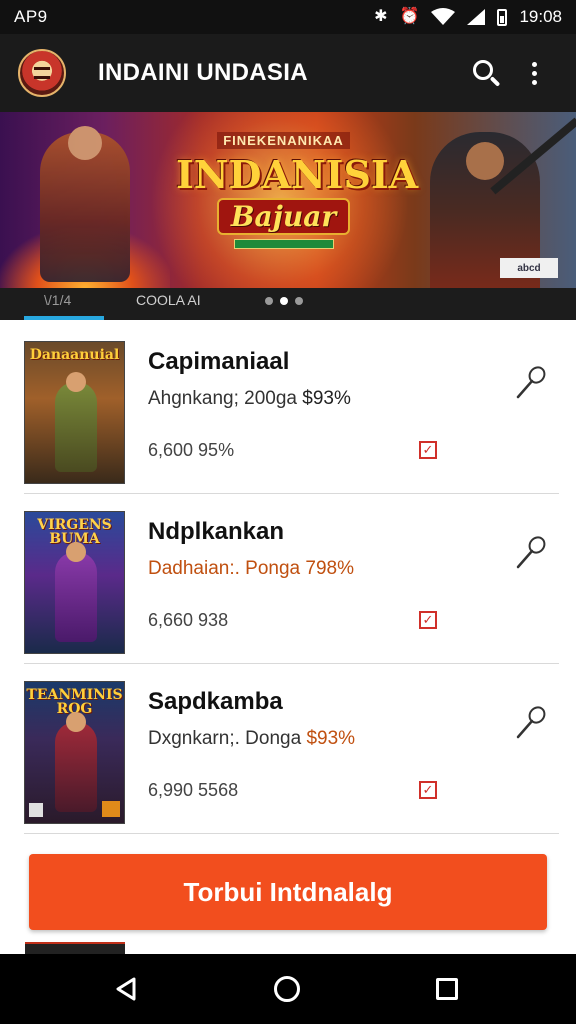  I want to click on tab-2: COOLA AI, so click(168, 300).